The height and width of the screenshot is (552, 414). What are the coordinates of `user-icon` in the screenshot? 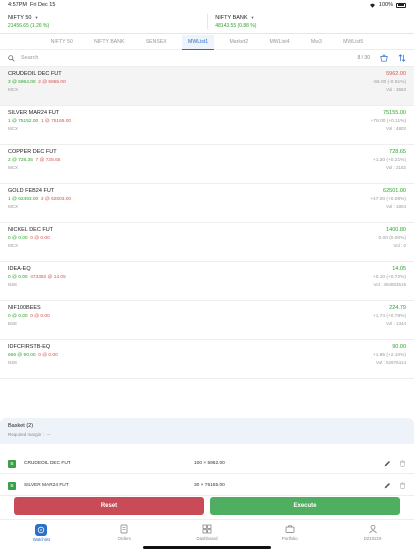 It's located at (372, 529).